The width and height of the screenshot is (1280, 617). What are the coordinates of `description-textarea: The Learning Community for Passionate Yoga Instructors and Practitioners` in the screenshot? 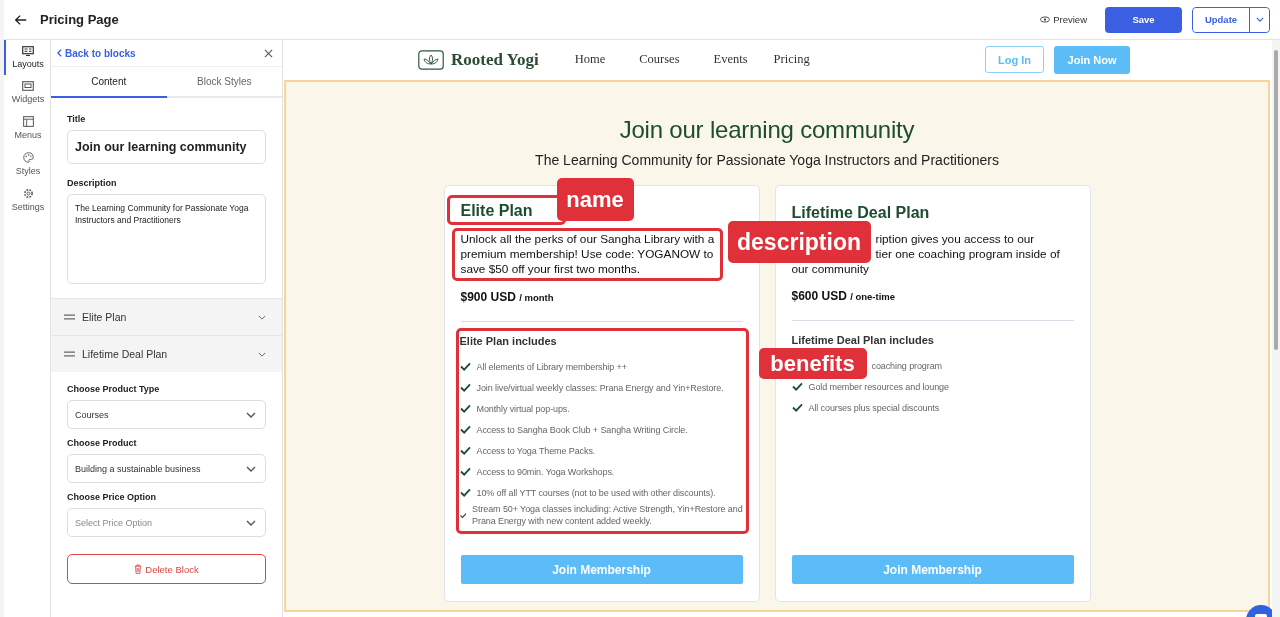 It's located at (166, 239).